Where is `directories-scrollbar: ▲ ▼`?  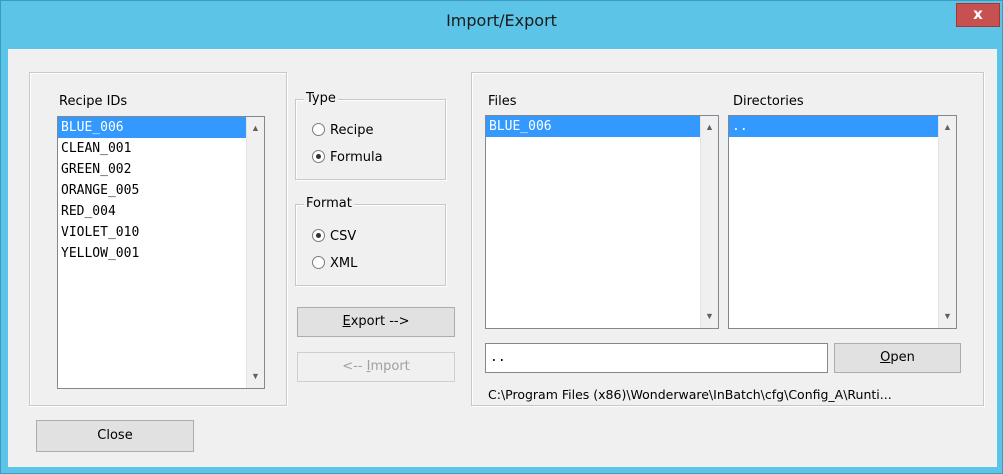 directories-scrollbar: ▲ ▼ is located at coordinates (947, 222).